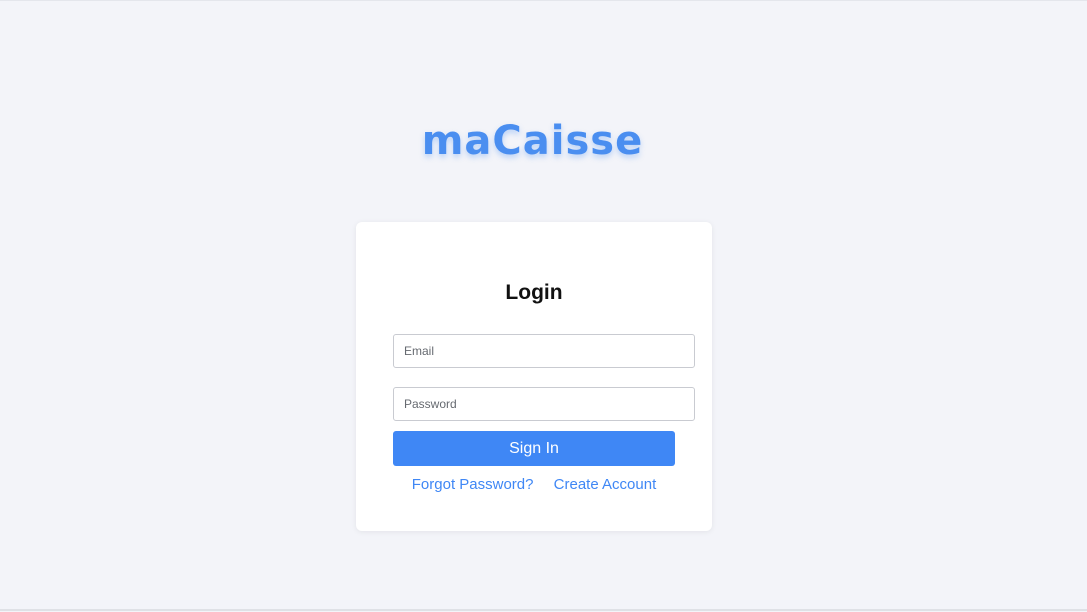 The image size is (1087, 612). Describe the element at coordinates (473, 484) in the screenshot. I see `forgot-password-link: Forgot Password?` at that location.